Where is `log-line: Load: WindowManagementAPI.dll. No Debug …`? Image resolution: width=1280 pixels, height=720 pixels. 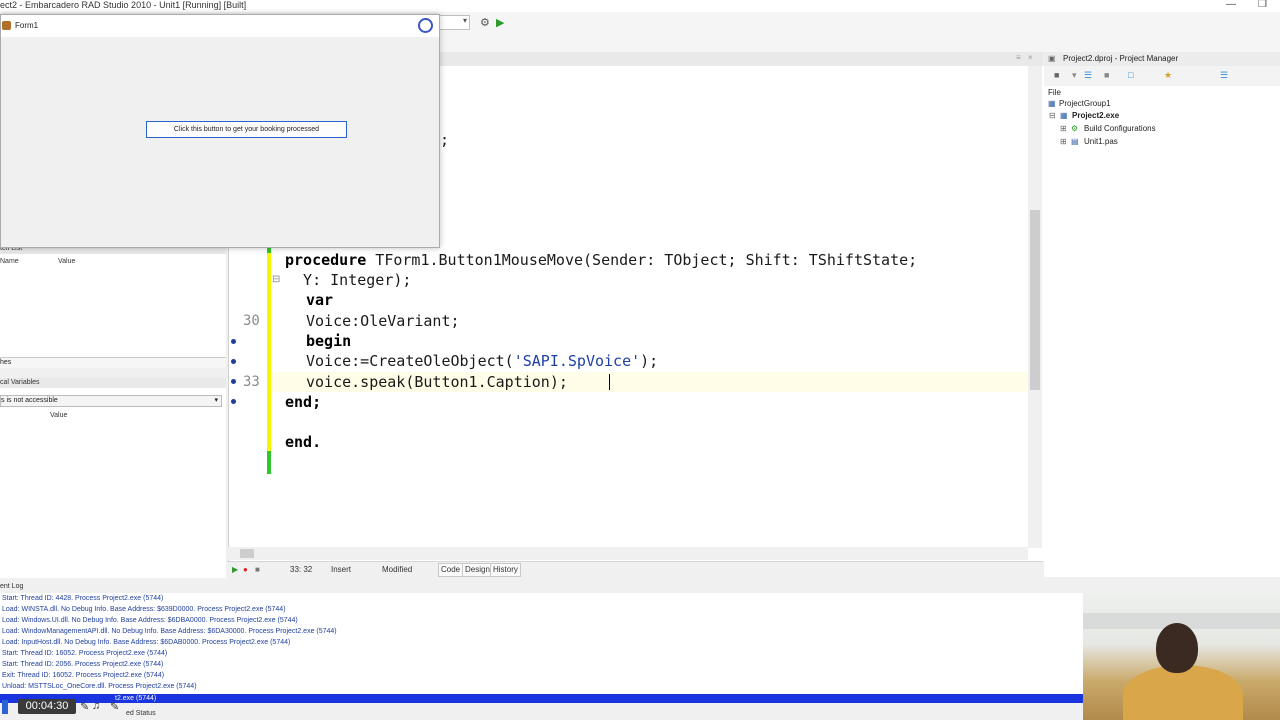 log-line: Load: WindowManagementAPI.dll. No Debug … is located at coordinates (169, 631).